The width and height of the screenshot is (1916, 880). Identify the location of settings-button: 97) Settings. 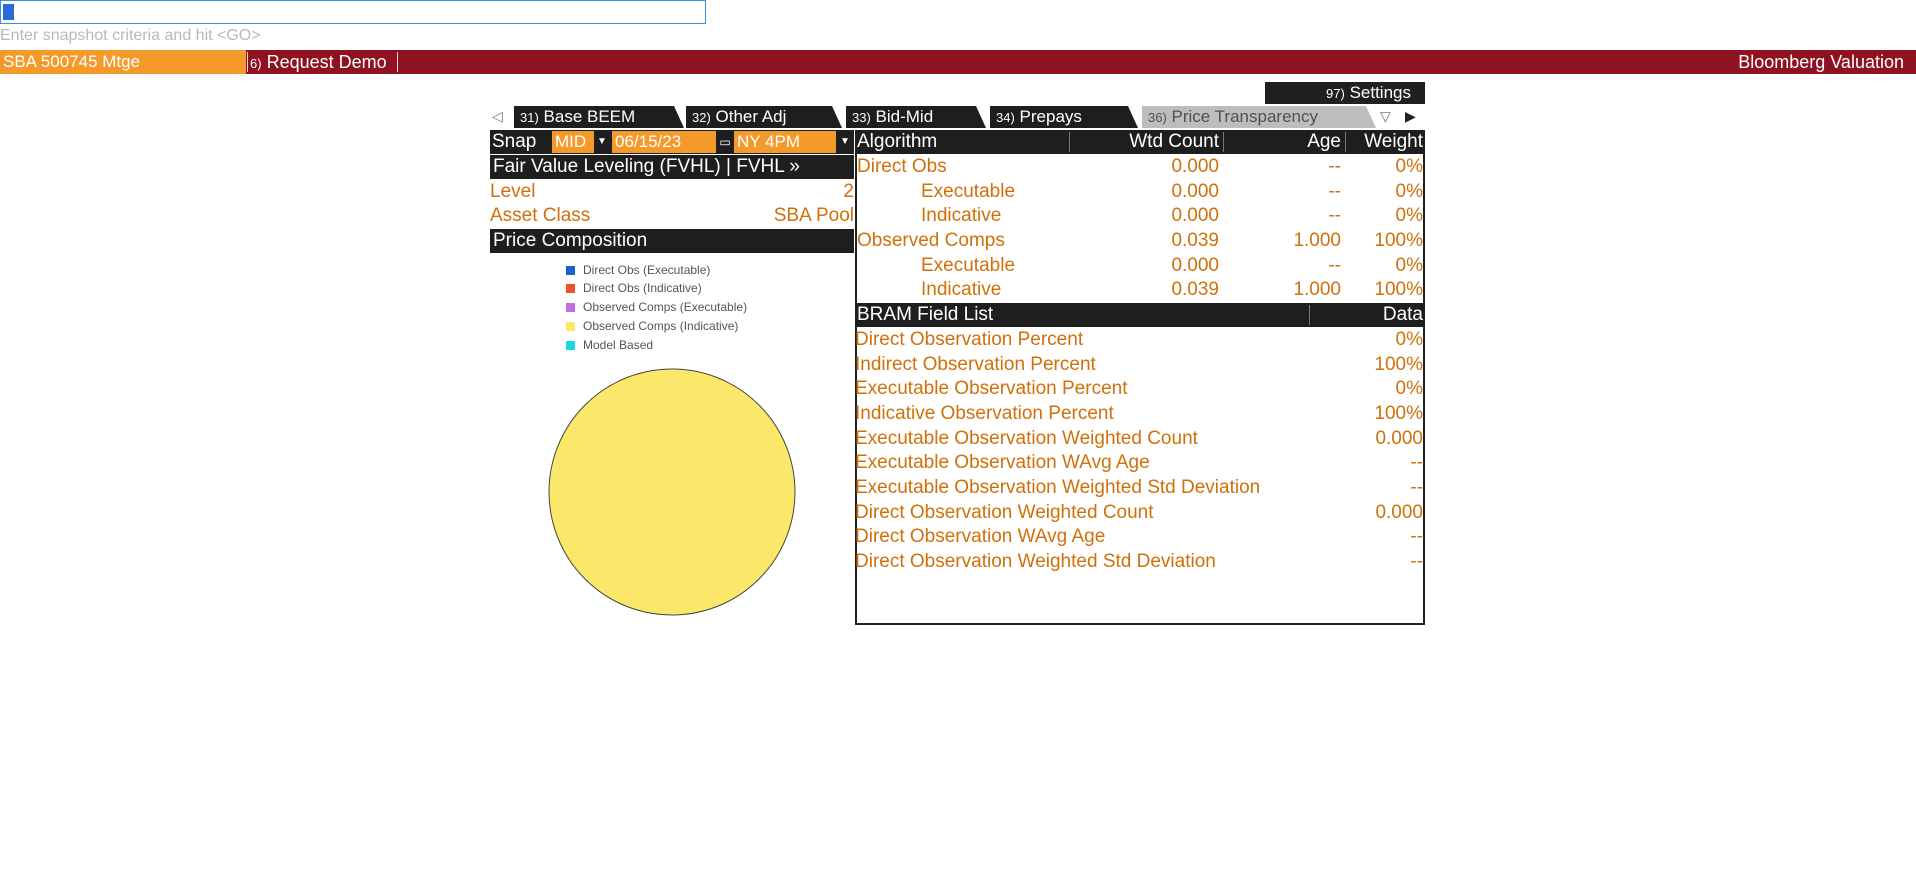
(1345, 93).